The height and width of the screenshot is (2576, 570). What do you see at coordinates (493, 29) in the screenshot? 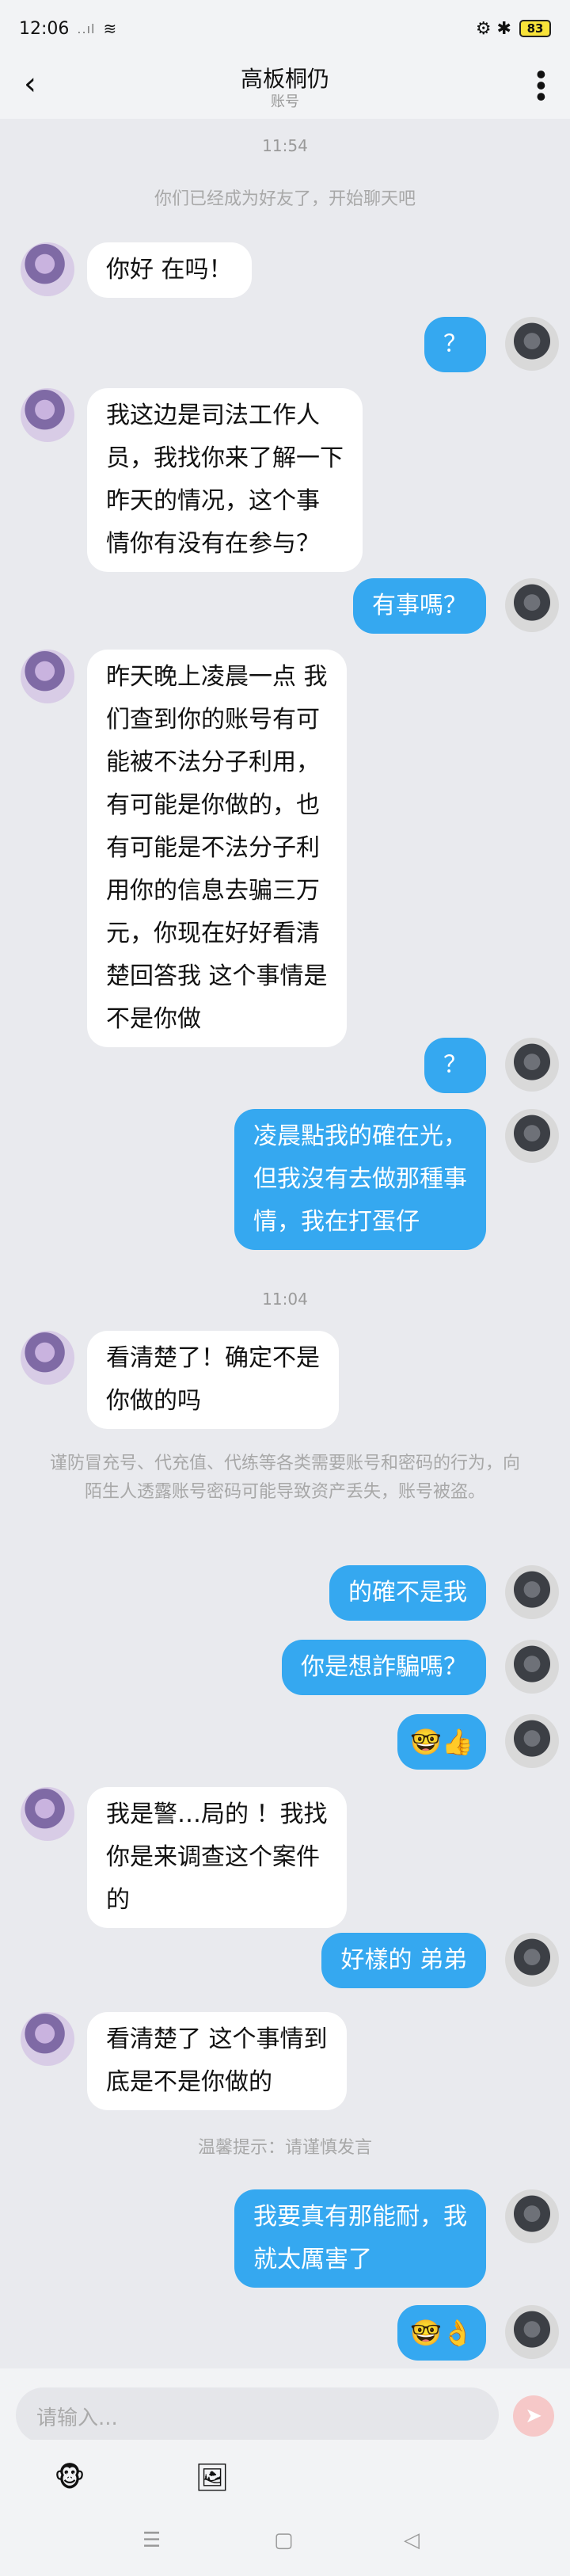
I see `status-icons: ⚙ ✱` at bounding box center [493, 29].